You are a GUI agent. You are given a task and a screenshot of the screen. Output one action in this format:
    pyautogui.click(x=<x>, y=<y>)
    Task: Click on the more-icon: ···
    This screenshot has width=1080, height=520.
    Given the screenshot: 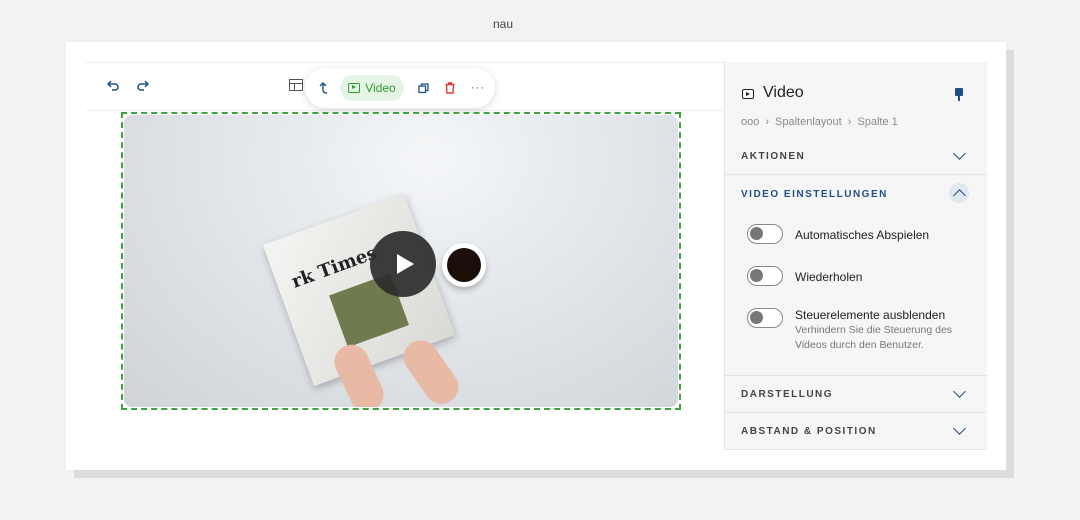 What is the action you would take?
    pyautogui.click(x=478, y=88)
    